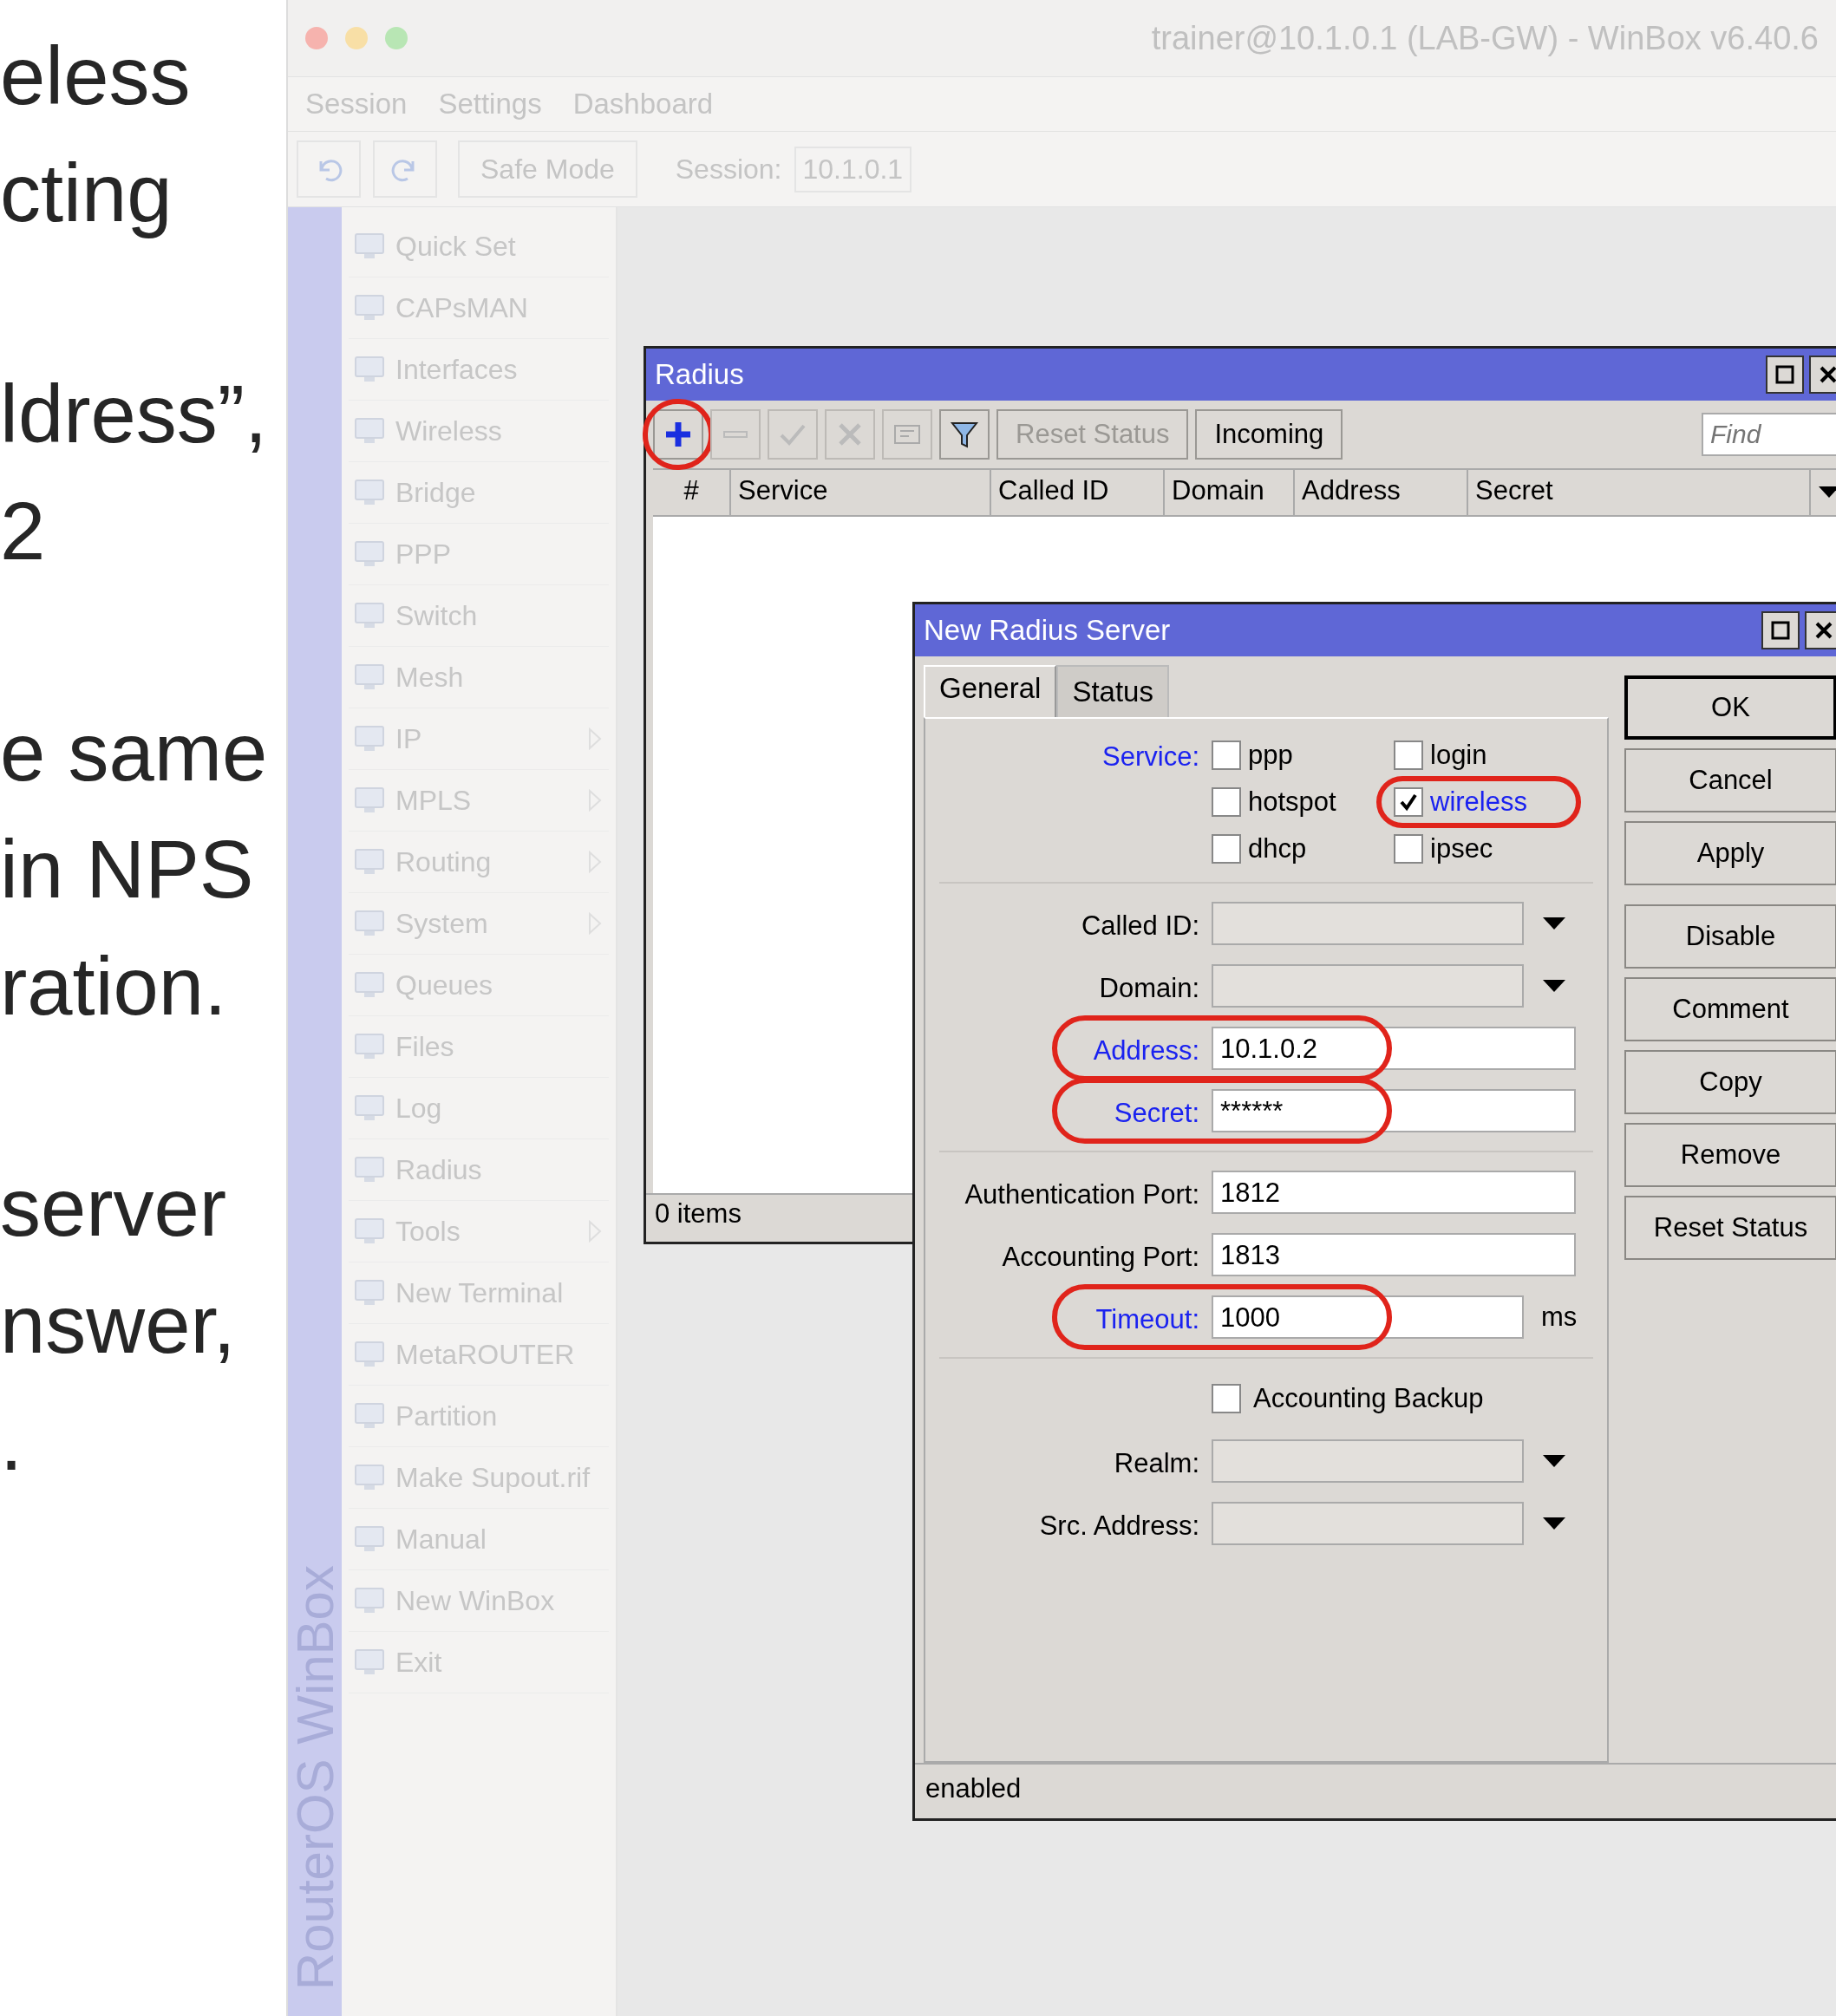 The width and height of the screenshot is (1836, 2016). What do you see at coordinates (1381, 492) in the screenshot?
I see `column-header: Address` at bounding box center [1381, 492].